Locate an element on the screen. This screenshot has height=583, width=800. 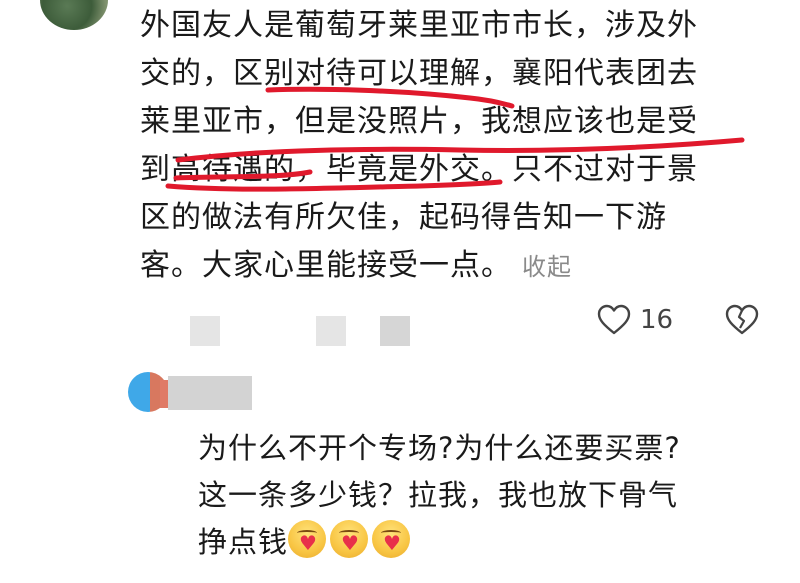
like-button: 16 is located at coordinates (634, 320).